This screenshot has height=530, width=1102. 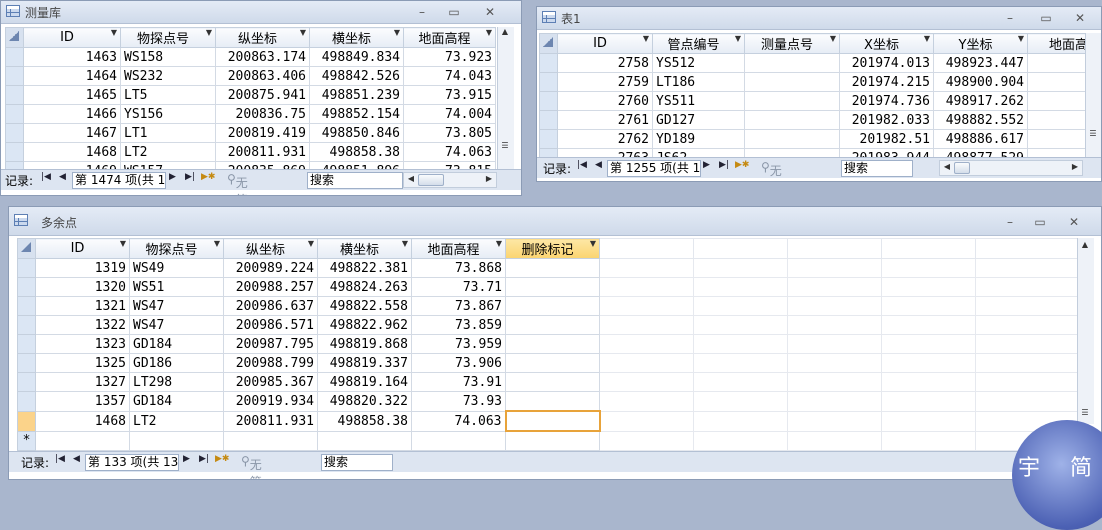 I want to click on table-cell: 73.906, so click(x=459, y=363).